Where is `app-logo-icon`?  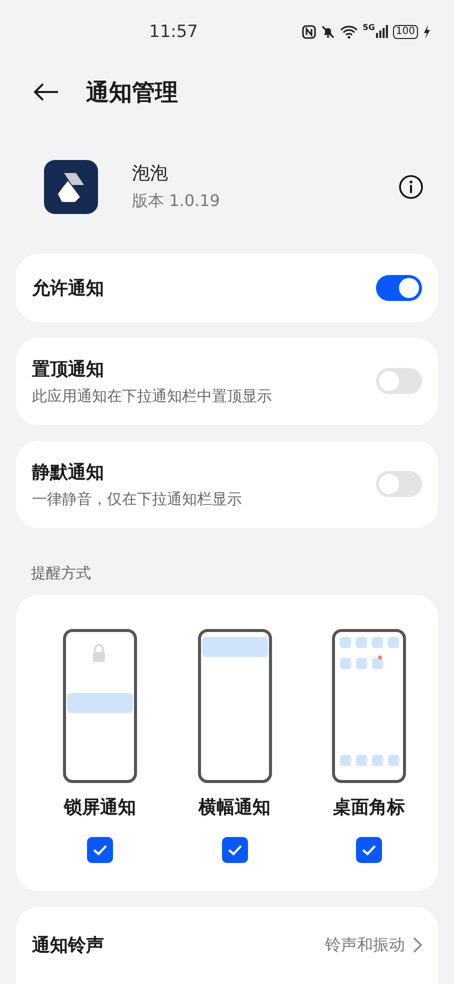 app-logo-icon is located at coordinates (71, 187).